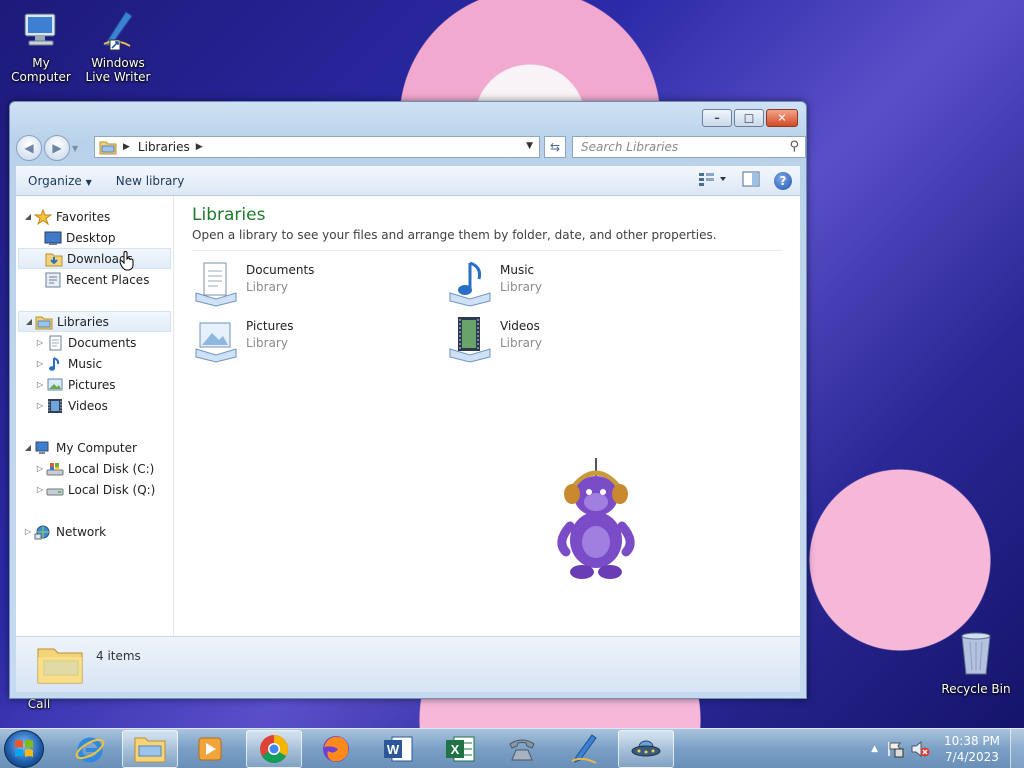  I want to click on forward-button: ▶, so click(57, 148).